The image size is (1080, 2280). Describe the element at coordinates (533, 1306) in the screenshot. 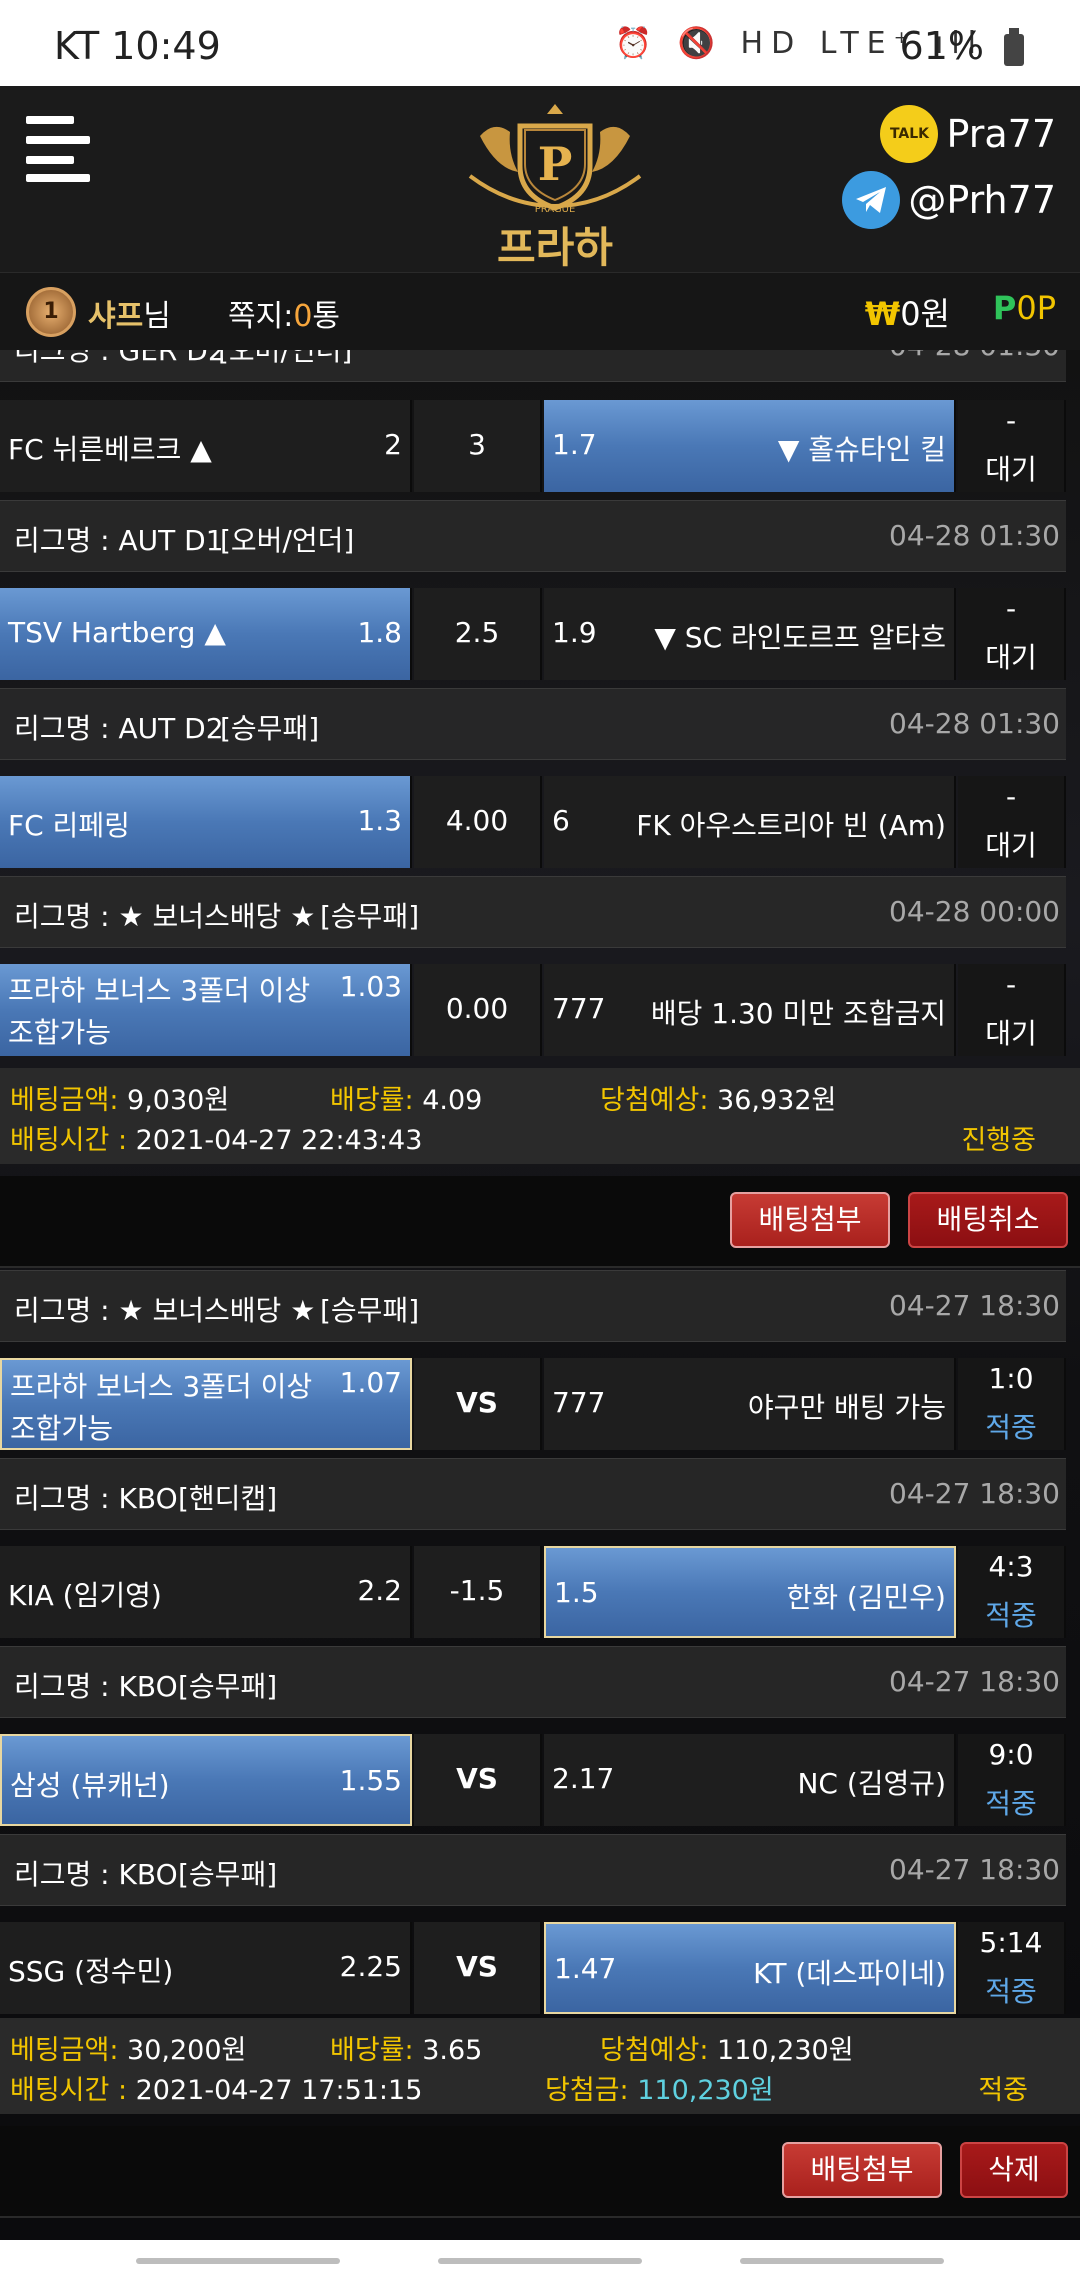

I see `league-header: 리그명 : ★ 보너스배당 ★ [승무패] 04-27 18:30` at that location.